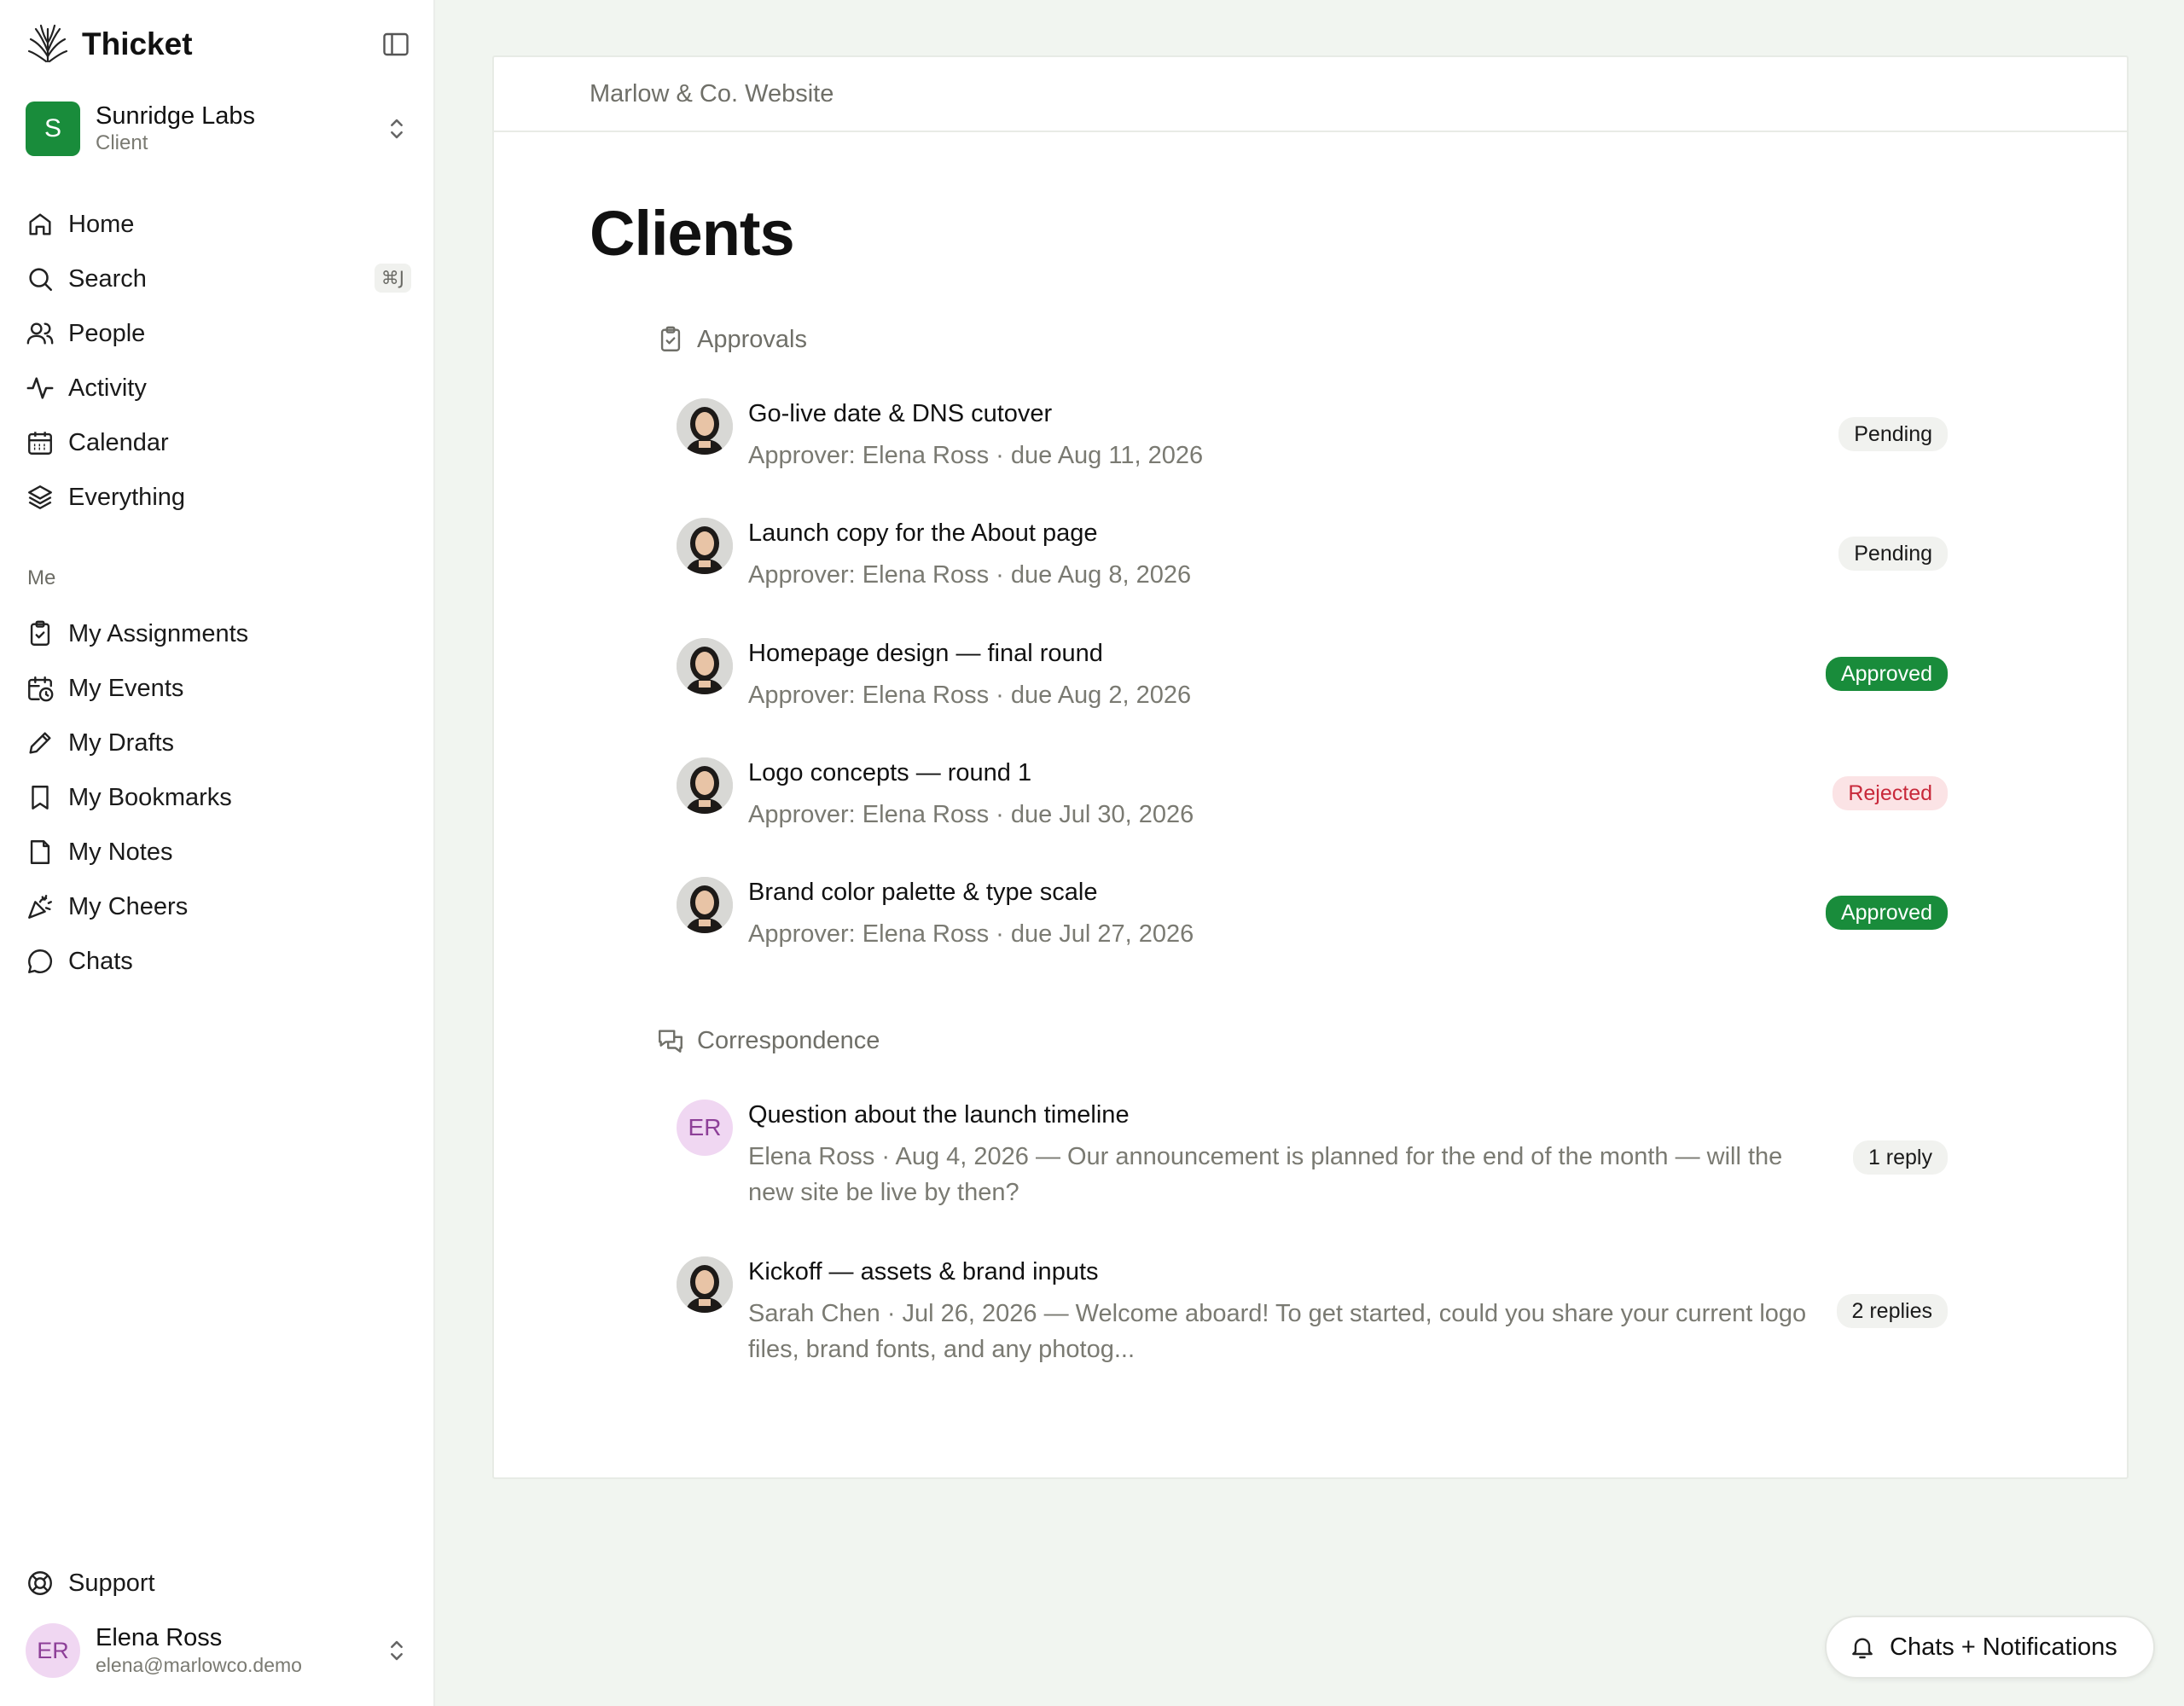 This screenshot has width=2184, height=1706. What do you see at coordinates (127, 497) in the screenshot?
I see `nav-everything-label: Everything` at bounding box center [127, 497].